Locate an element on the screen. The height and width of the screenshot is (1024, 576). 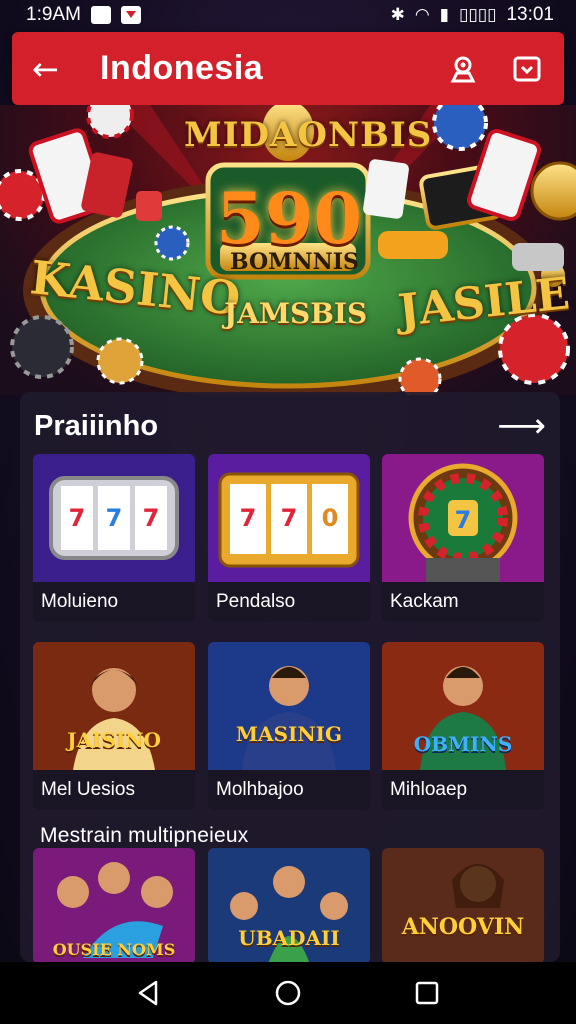
arrow-left-icon: ← is located at coordinates (52, 69).